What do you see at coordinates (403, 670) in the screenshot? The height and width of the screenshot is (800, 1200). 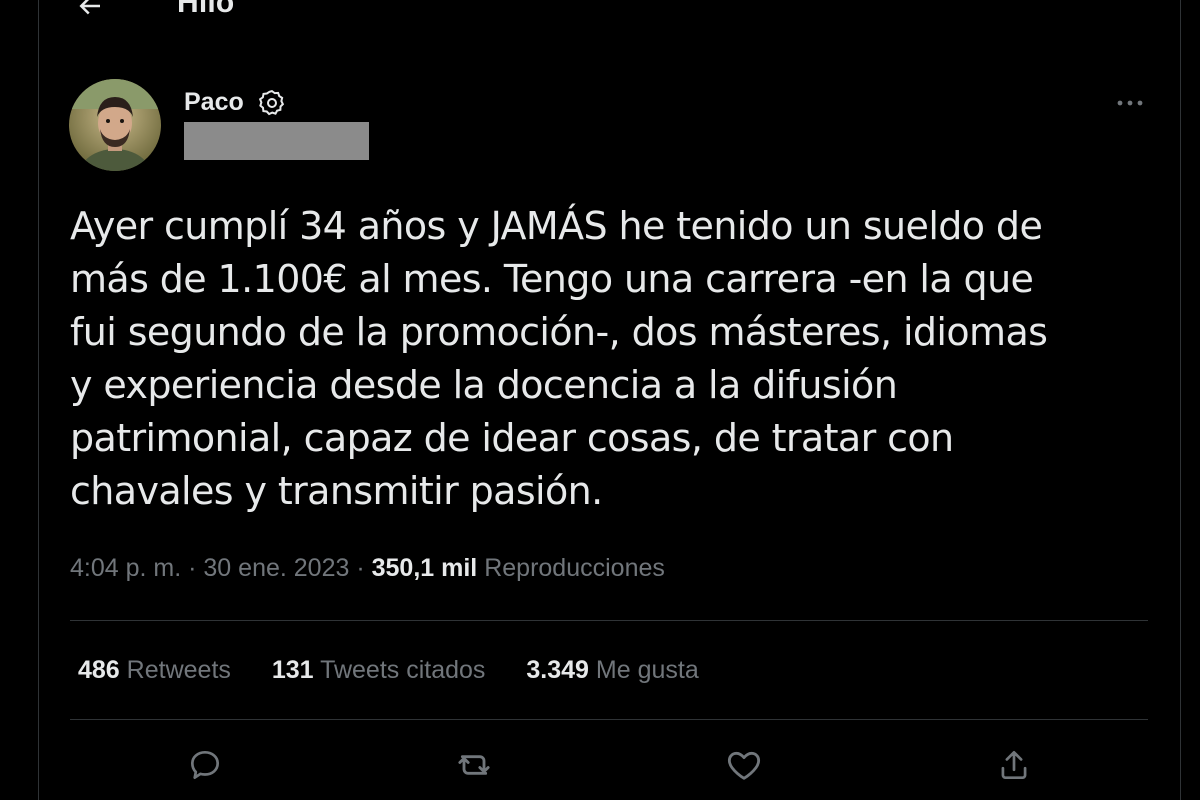 I see `quote-tweets-label: Tweets citados` at bounding box center [403, 670].